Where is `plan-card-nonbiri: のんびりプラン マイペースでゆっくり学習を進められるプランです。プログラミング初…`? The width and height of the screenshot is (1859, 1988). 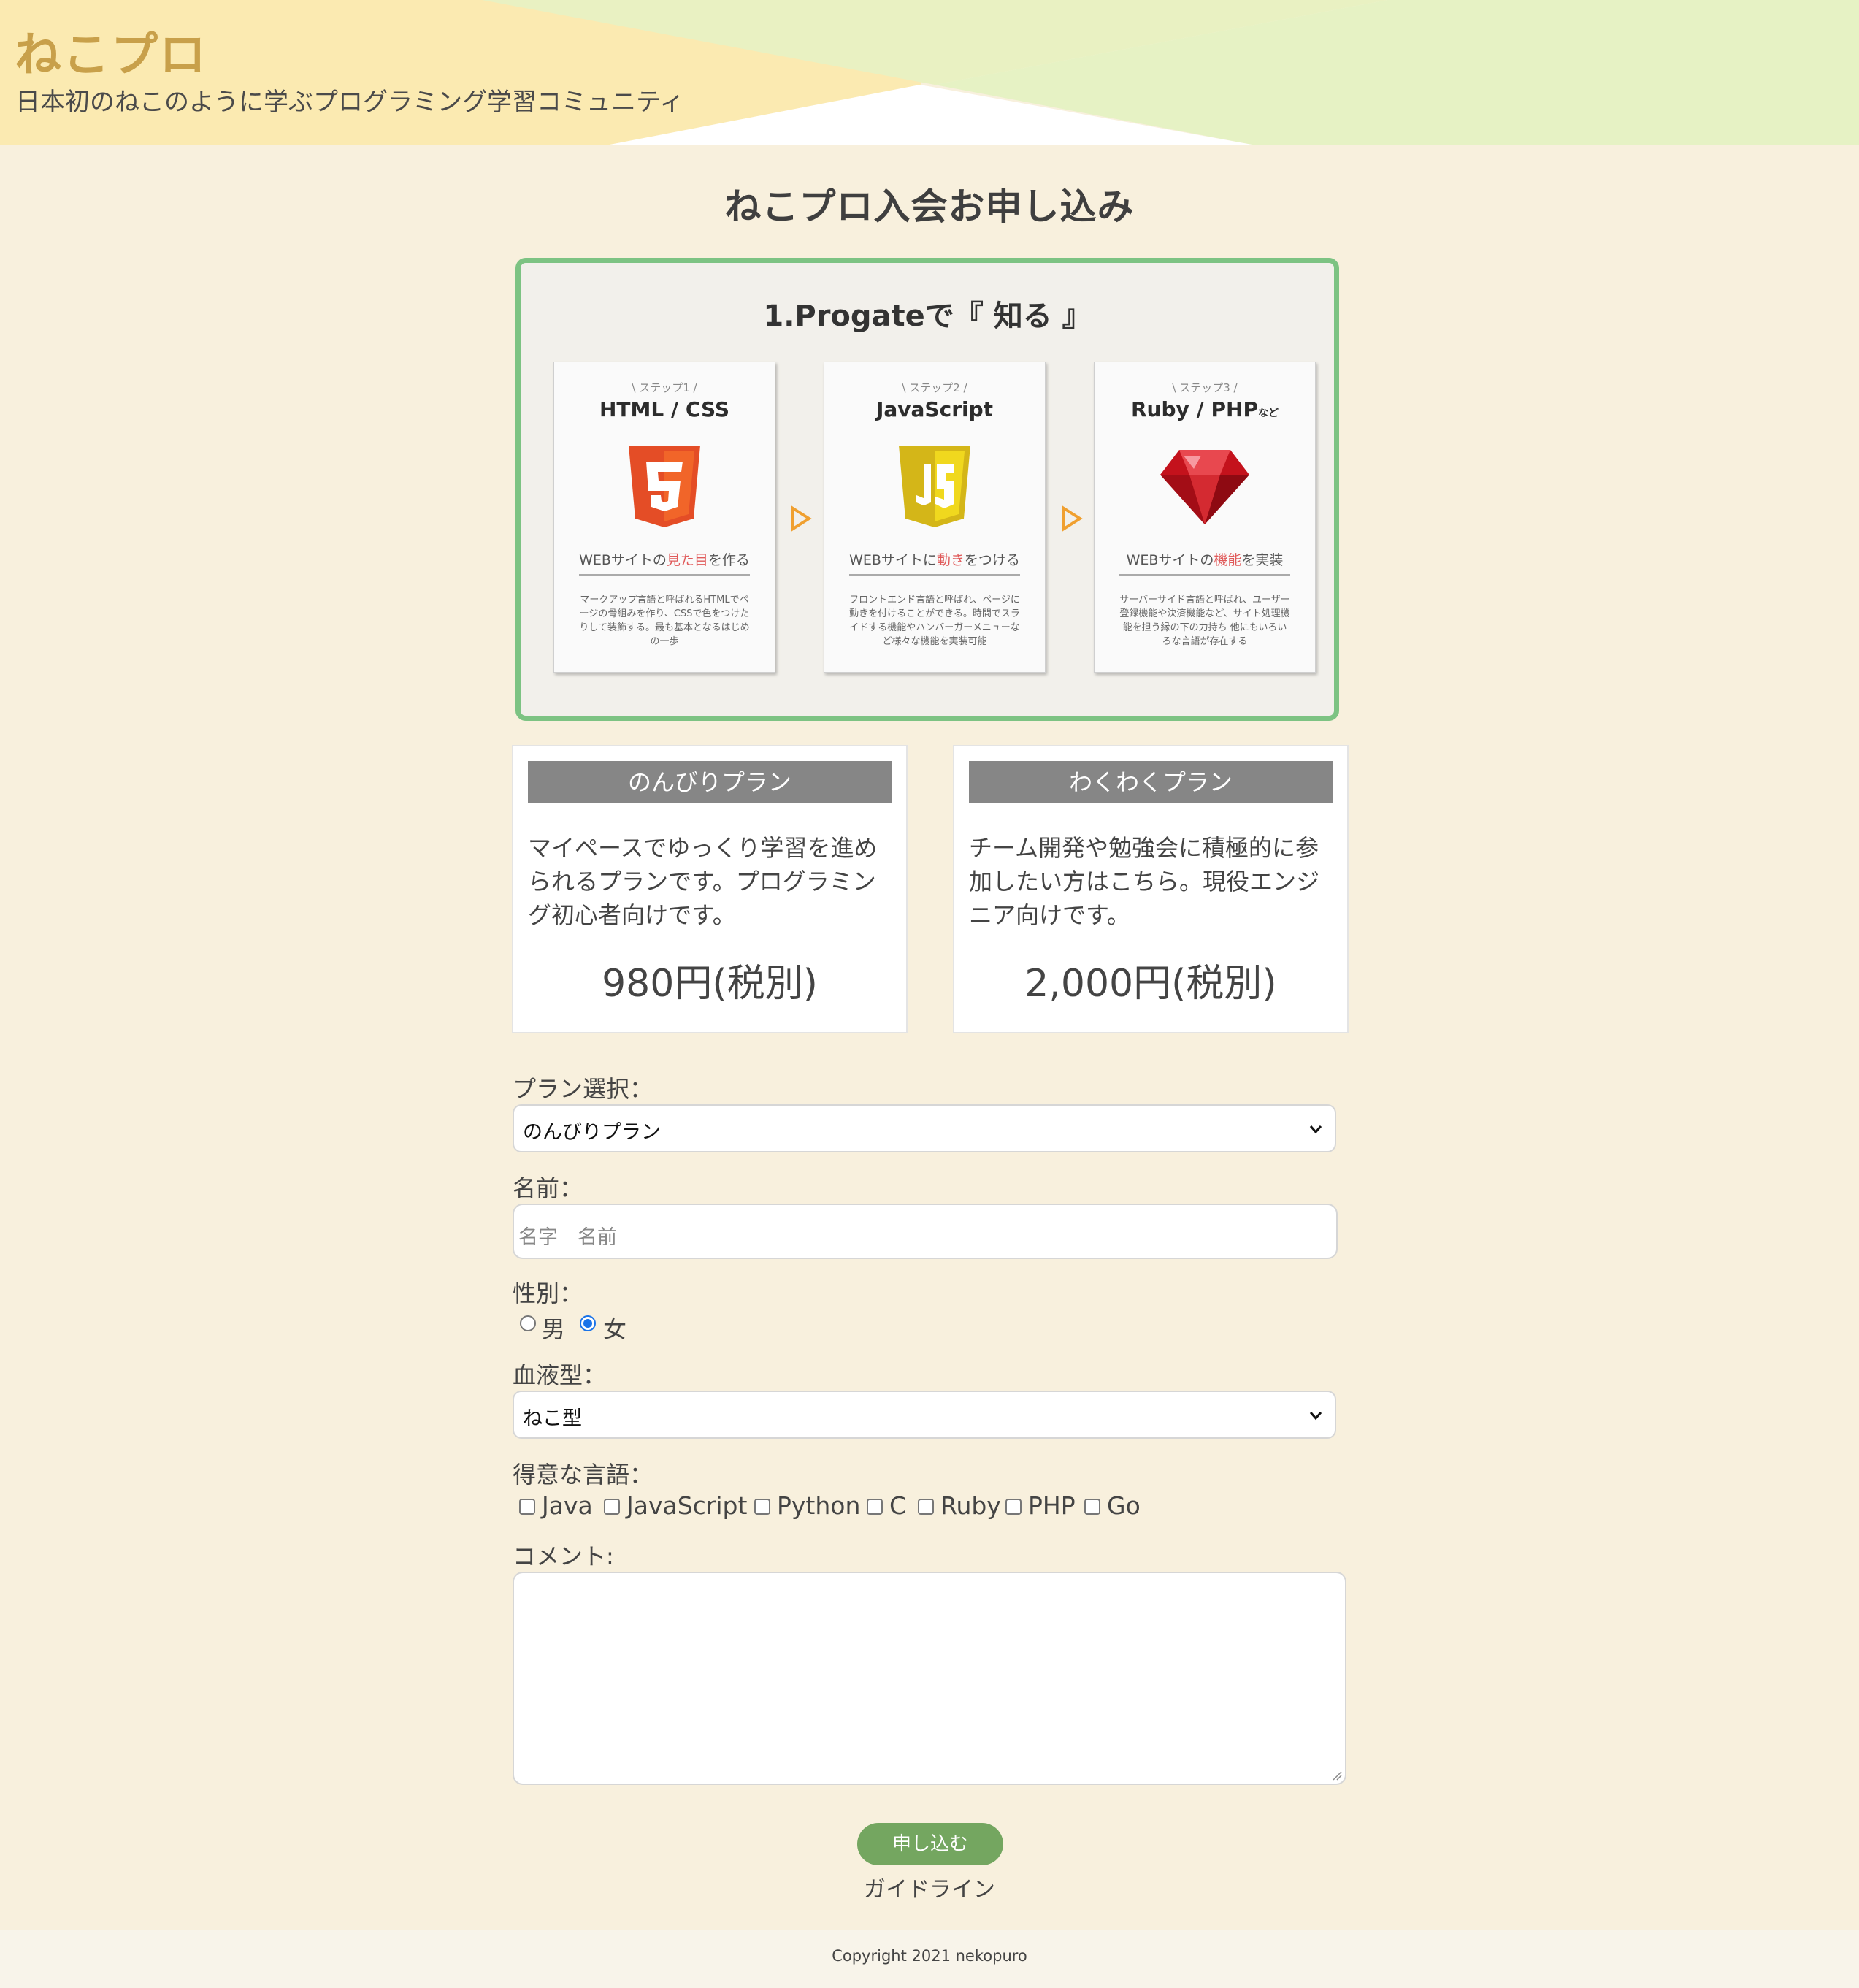 plan-card-nonbiri: のんびりプラン マイペースでゆっくり学習を進められるプランです。プログラミング初… is located at coordinates (710, 889).